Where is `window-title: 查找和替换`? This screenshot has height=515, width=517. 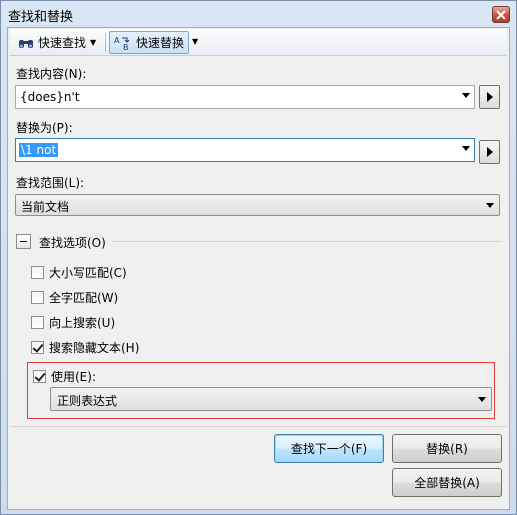
window-title: 查找和替换 is located at coordinates (41, 17).